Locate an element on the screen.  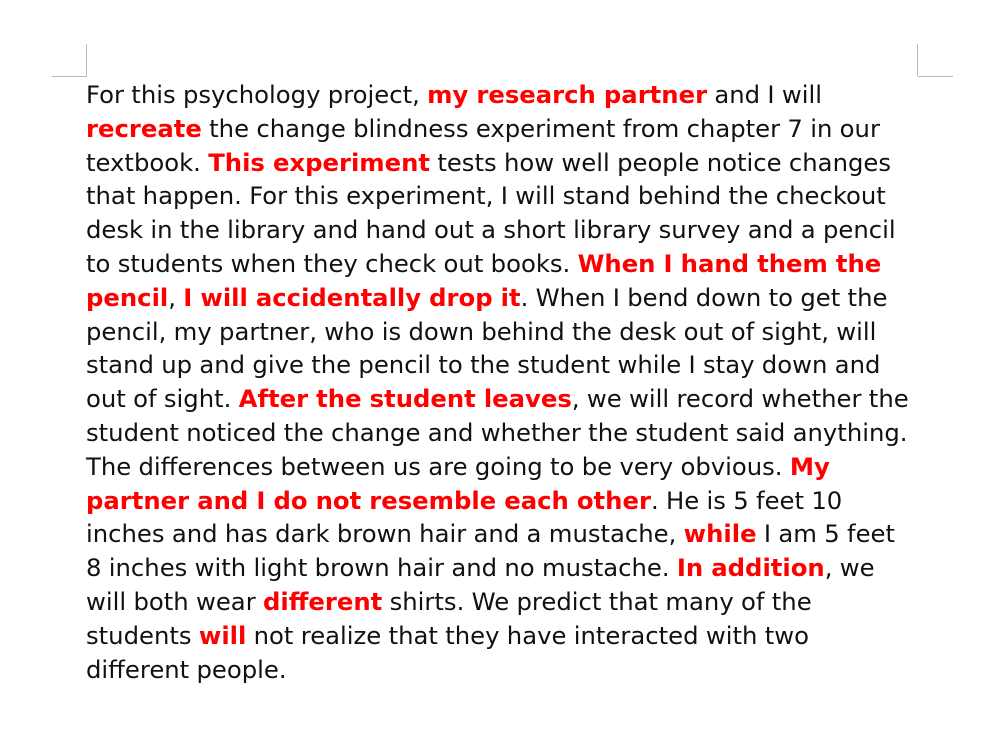
highlighted-phrase: In addition is located at coordinates (750, 568).